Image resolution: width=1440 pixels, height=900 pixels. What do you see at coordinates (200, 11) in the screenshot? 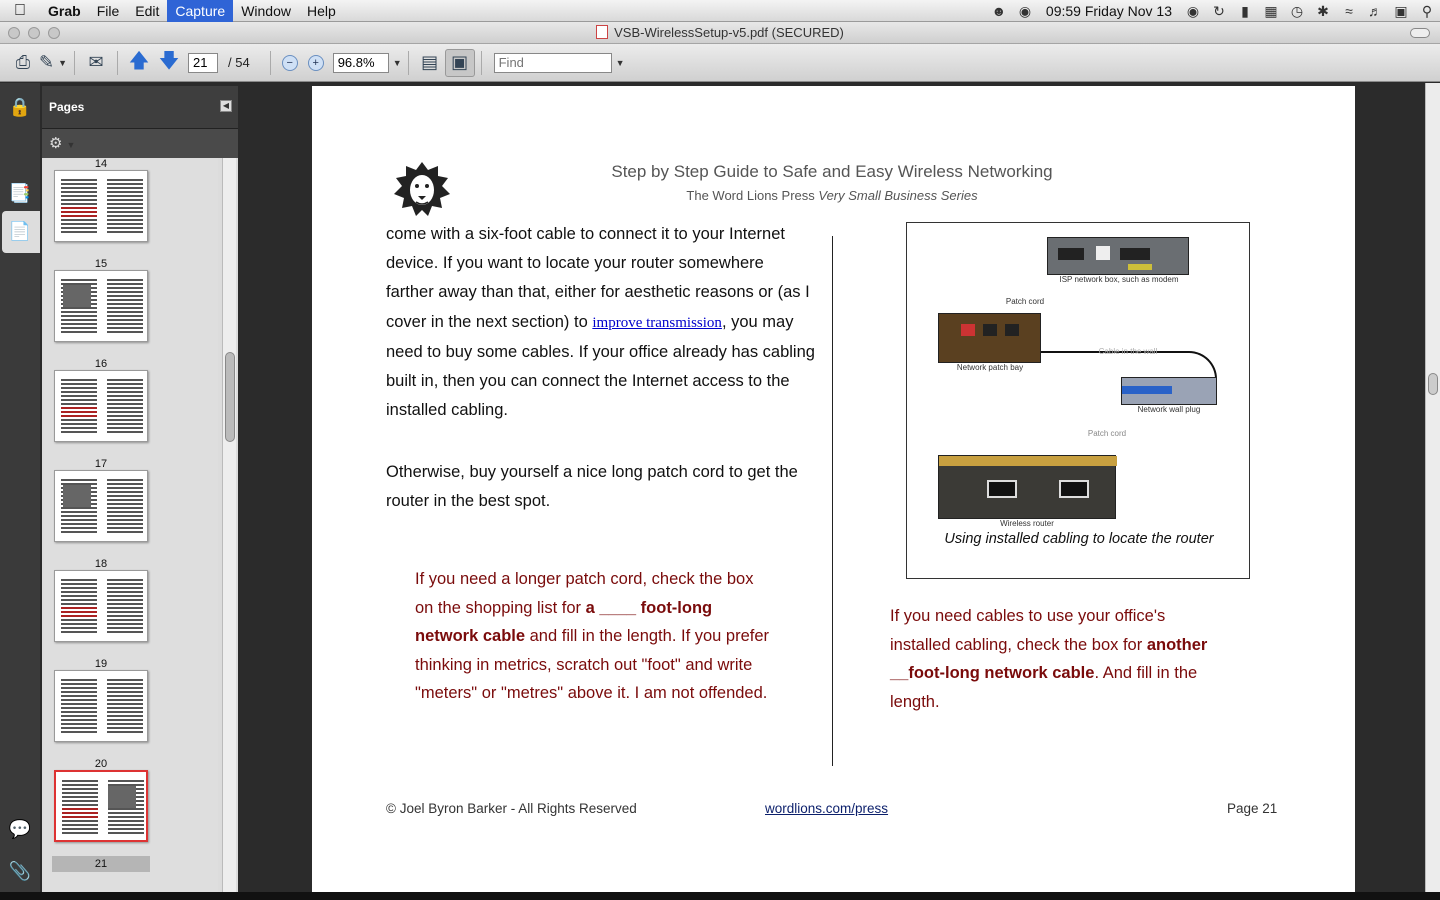
I see `menu-capture: Capture` at bounding box center [200, 11].